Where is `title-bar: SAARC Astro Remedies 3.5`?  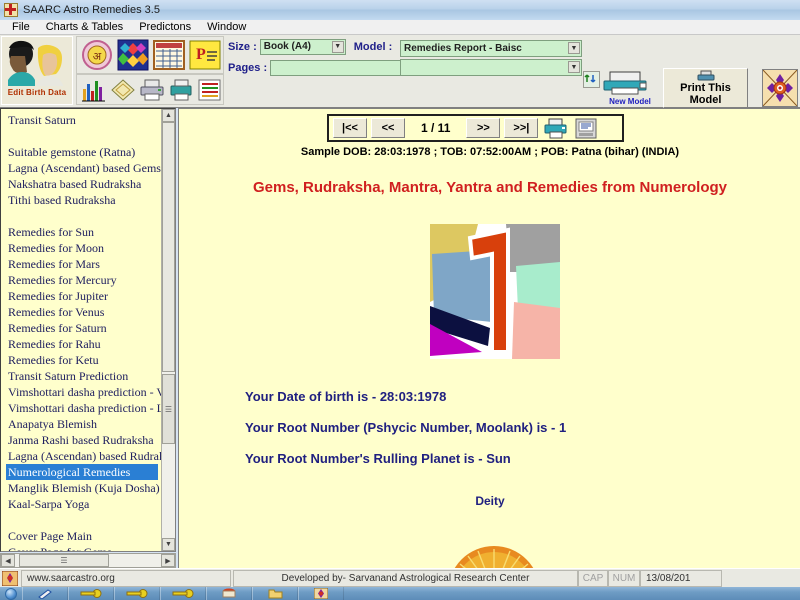
title-bar: SAARC Astro Remedies 3.5 is located at coordinates (400, 10).